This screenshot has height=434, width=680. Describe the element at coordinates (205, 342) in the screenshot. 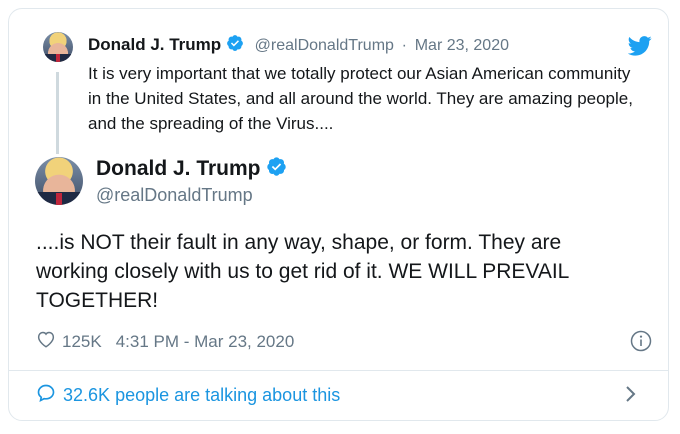

I see `tweet-timestamp: 4:31 PM - Mar 23, 2020` at that location.